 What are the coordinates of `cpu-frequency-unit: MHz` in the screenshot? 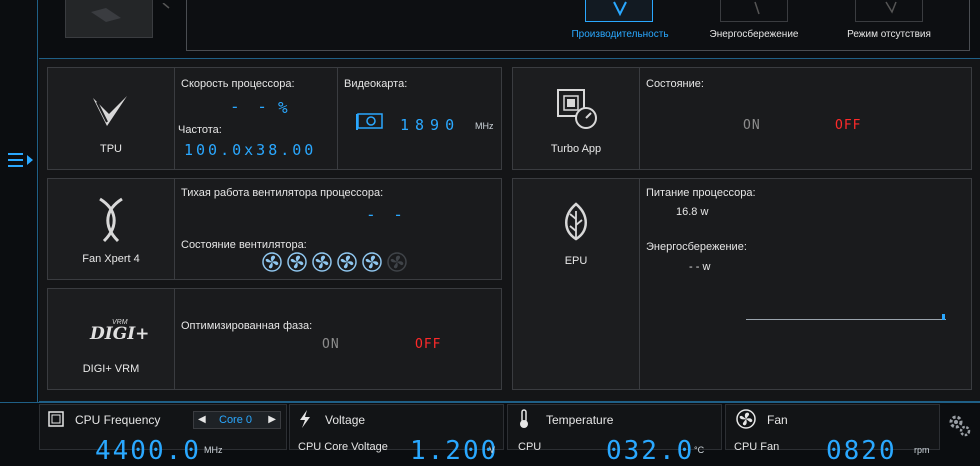 It's located at (213, 450).